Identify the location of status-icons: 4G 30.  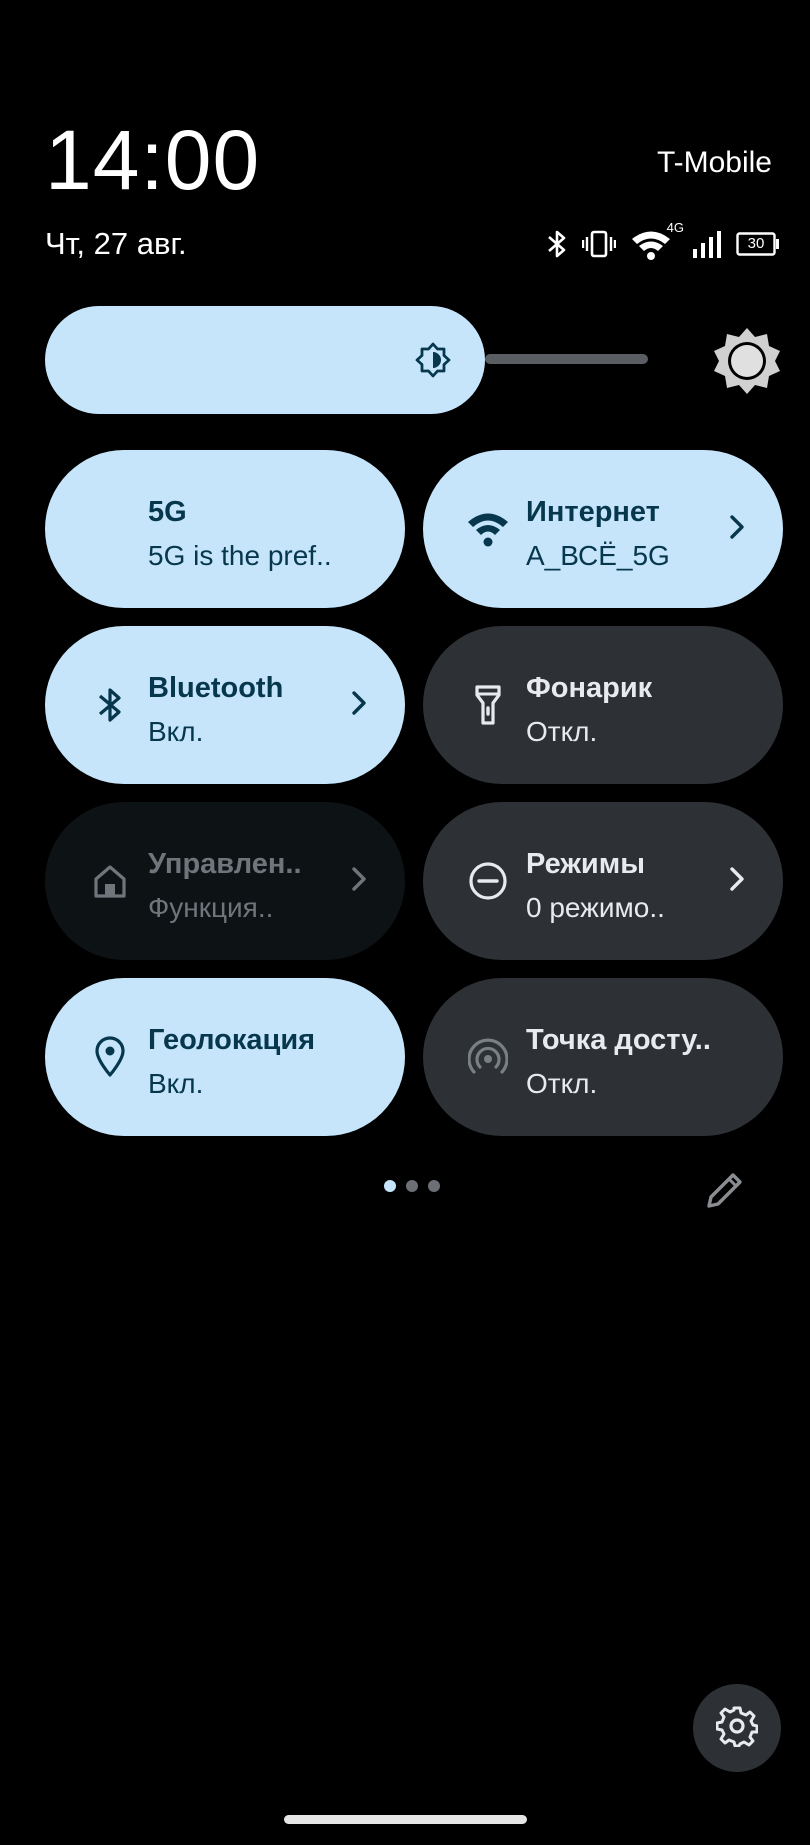
(663, 241).